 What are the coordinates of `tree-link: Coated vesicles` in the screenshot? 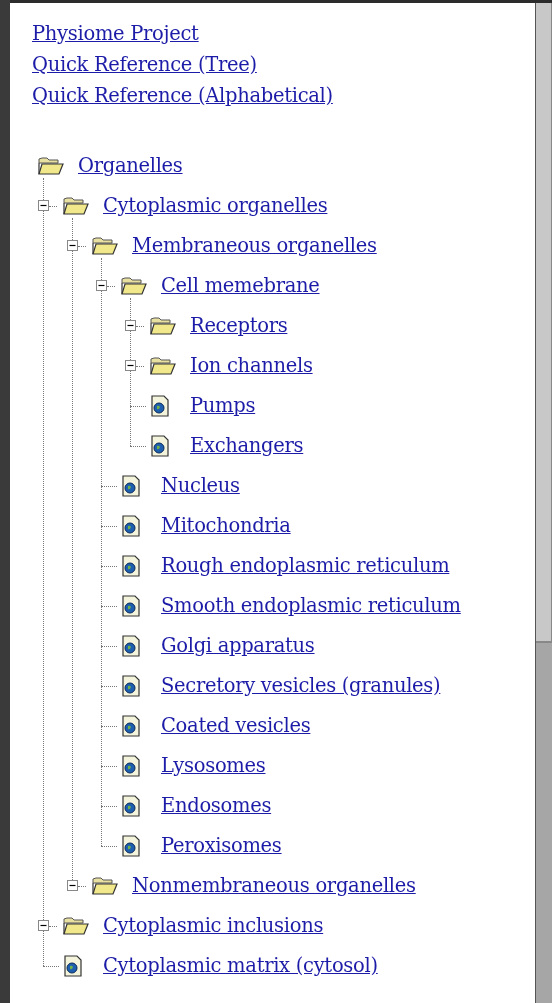 It's located at (236, 726).